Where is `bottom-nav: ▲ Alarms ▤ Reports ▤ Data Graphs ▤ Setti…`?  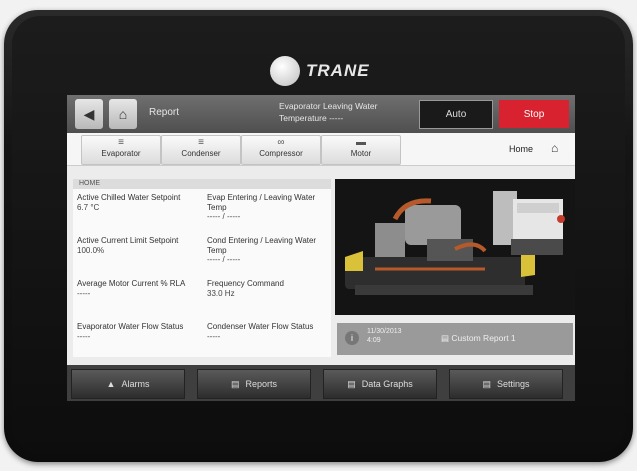
bottom-nav: ▲ Alarms ▤ Reports ▤ Data Graphs ▤ Setti… is located at coordinates (321, 383).